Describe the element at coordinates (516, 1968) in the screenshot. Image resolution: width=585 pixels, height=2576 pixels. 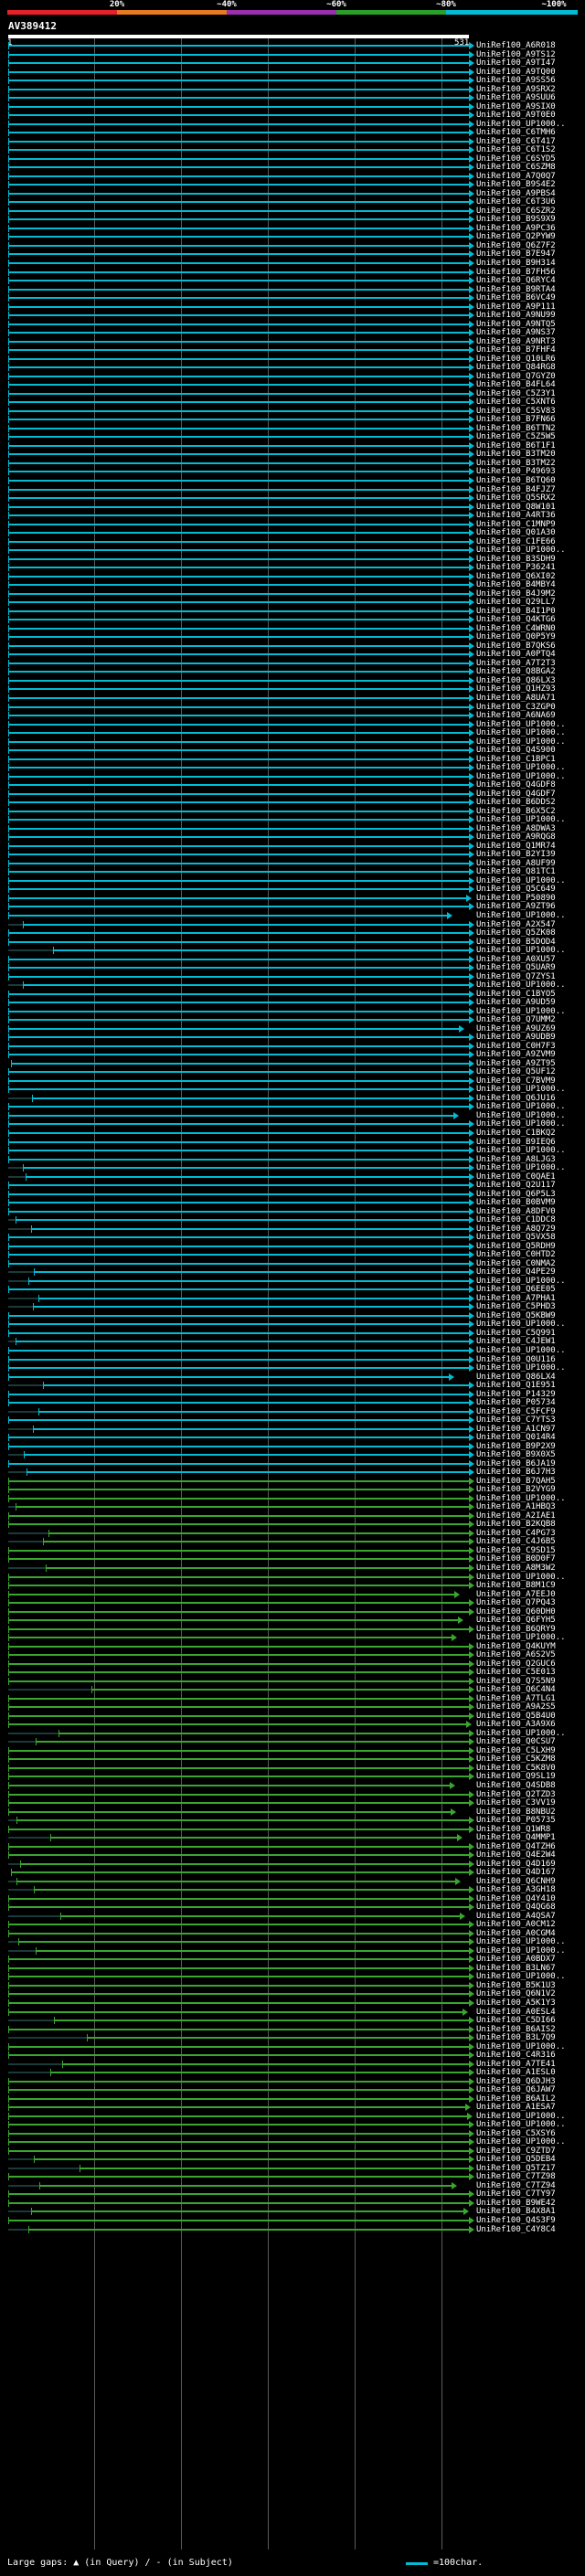
I see `hit-label: UniRef100_B3LN67` at that location.